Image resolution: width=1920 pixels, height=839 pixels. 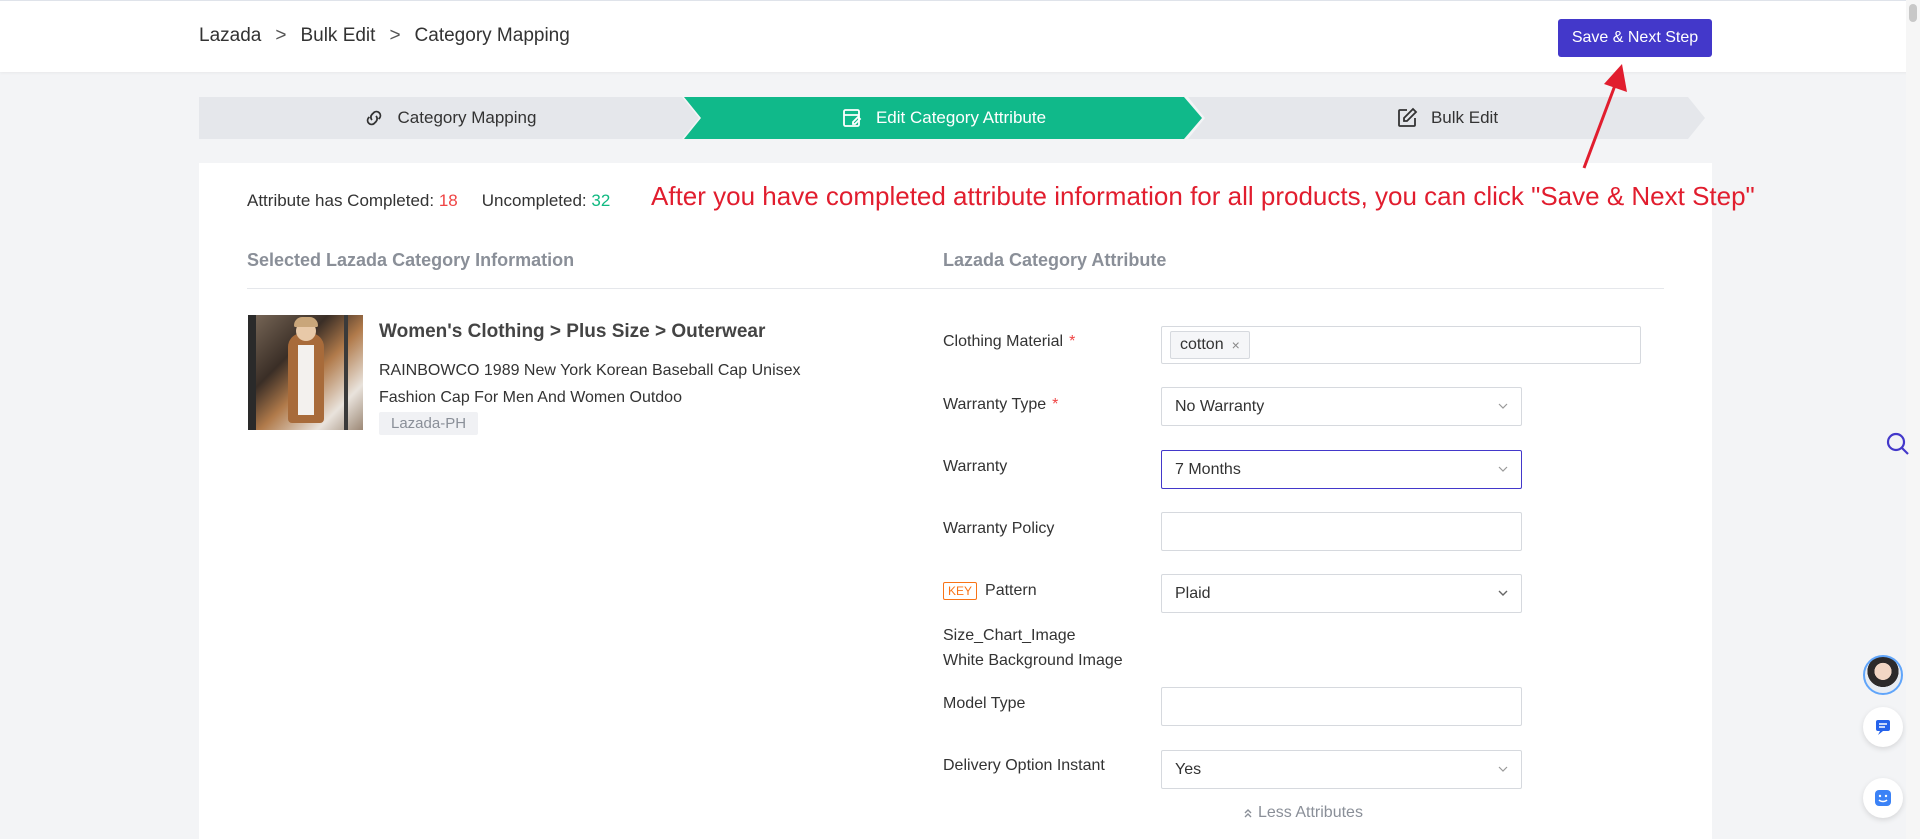 What do you see at coordinates (1202, 344) in the screenshot?
I see `chip-label: cotton` at bounding box center [1202, 344].